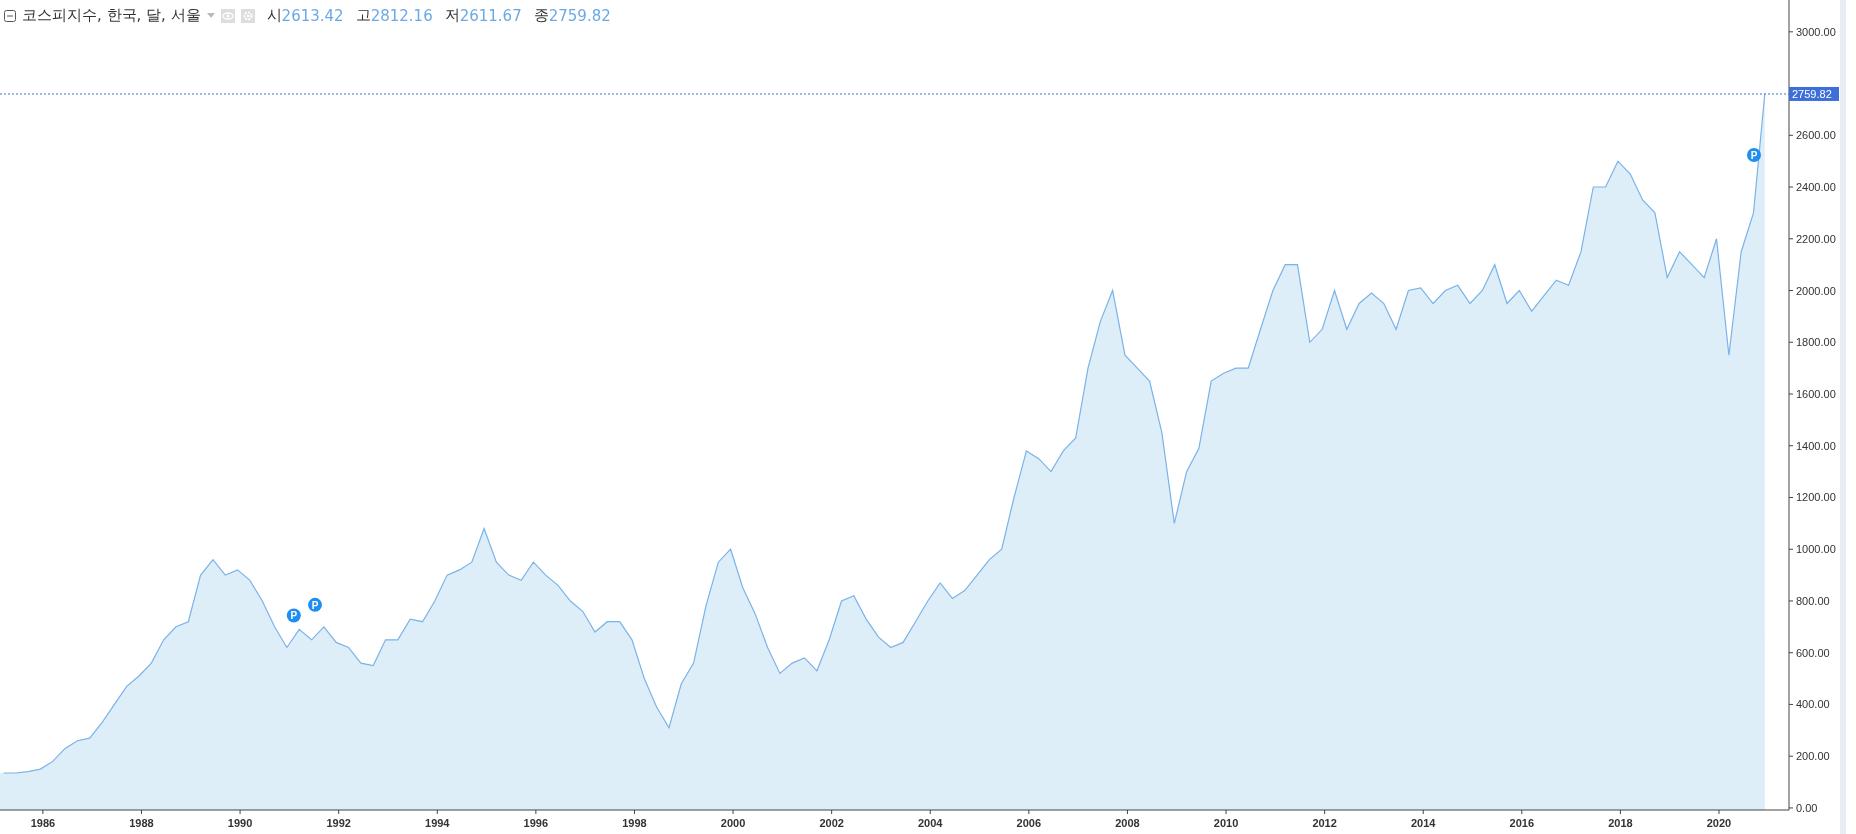  What do you see at coordinates (1816, 497) in the screenshot?
I see `y-axis-label: 1200.00` at bounding box center [1816, 497].